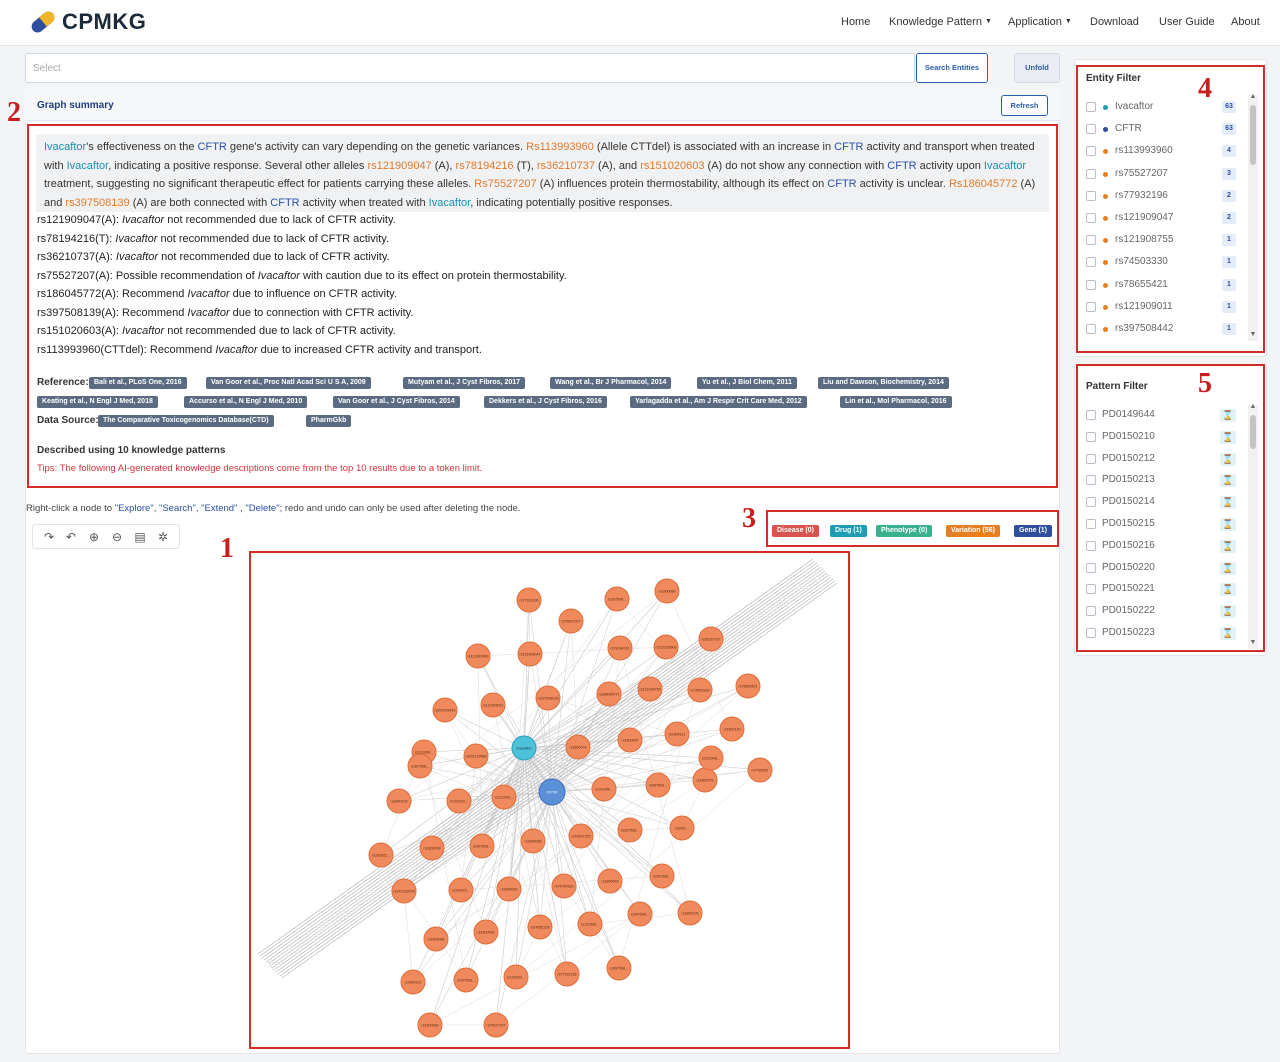  Describe the element at coordinates (935, 22) in the screenshot. I see `nav-knowledge-pattern-label: Knowledge Pattern` at that location.